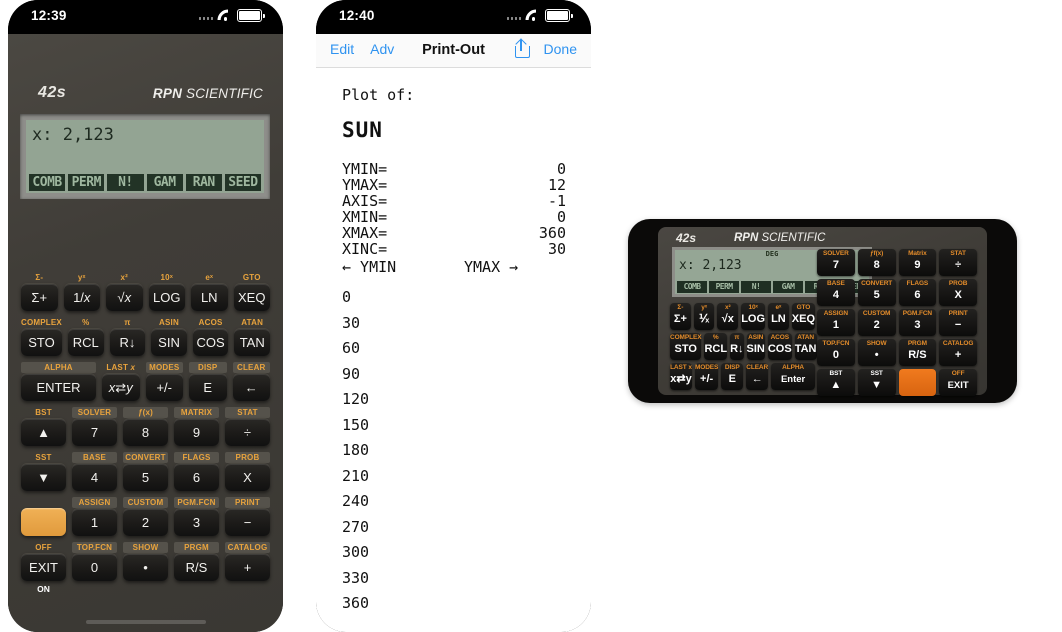  Describe the element at coordinates (247, 432) in the screenshot. I see `key-orange-shift: ÷` at that location.